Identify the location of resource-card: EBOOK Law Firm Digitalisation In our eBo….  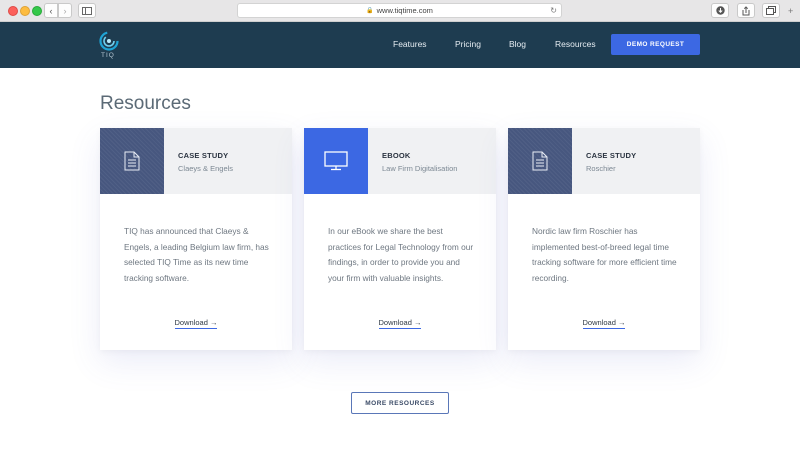
(400, 239).